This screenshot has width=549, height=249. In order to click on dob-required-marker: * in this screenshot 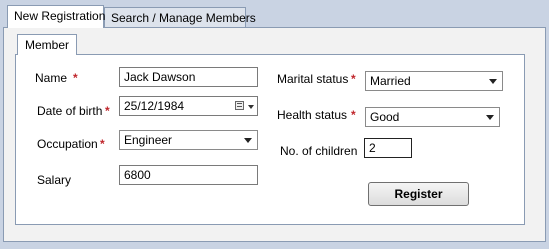, I will do `click(107, 111)`.